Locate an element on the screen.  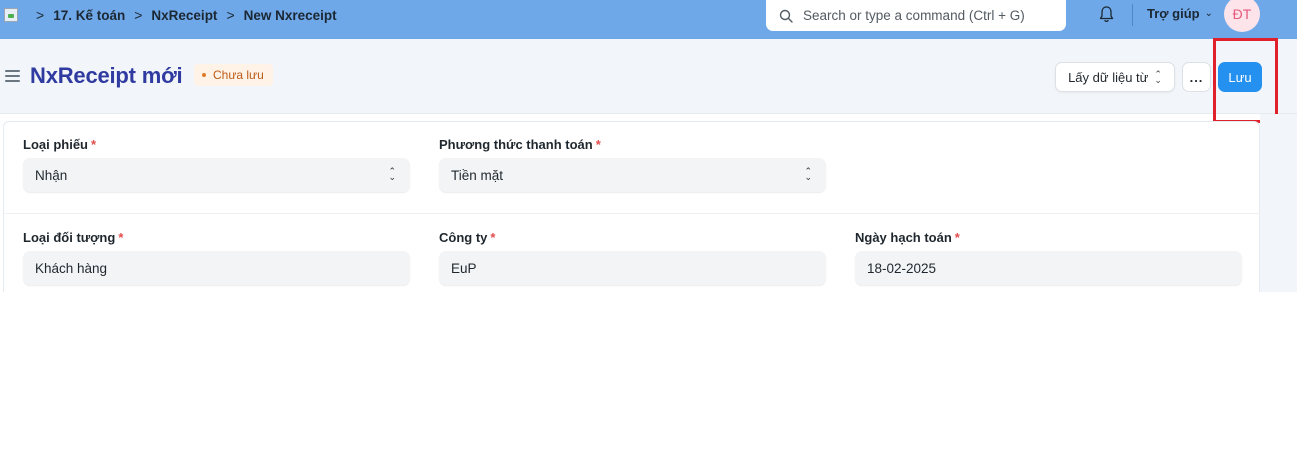
status-badge-label: Chưa lưu is located at coordinates (238, 75).